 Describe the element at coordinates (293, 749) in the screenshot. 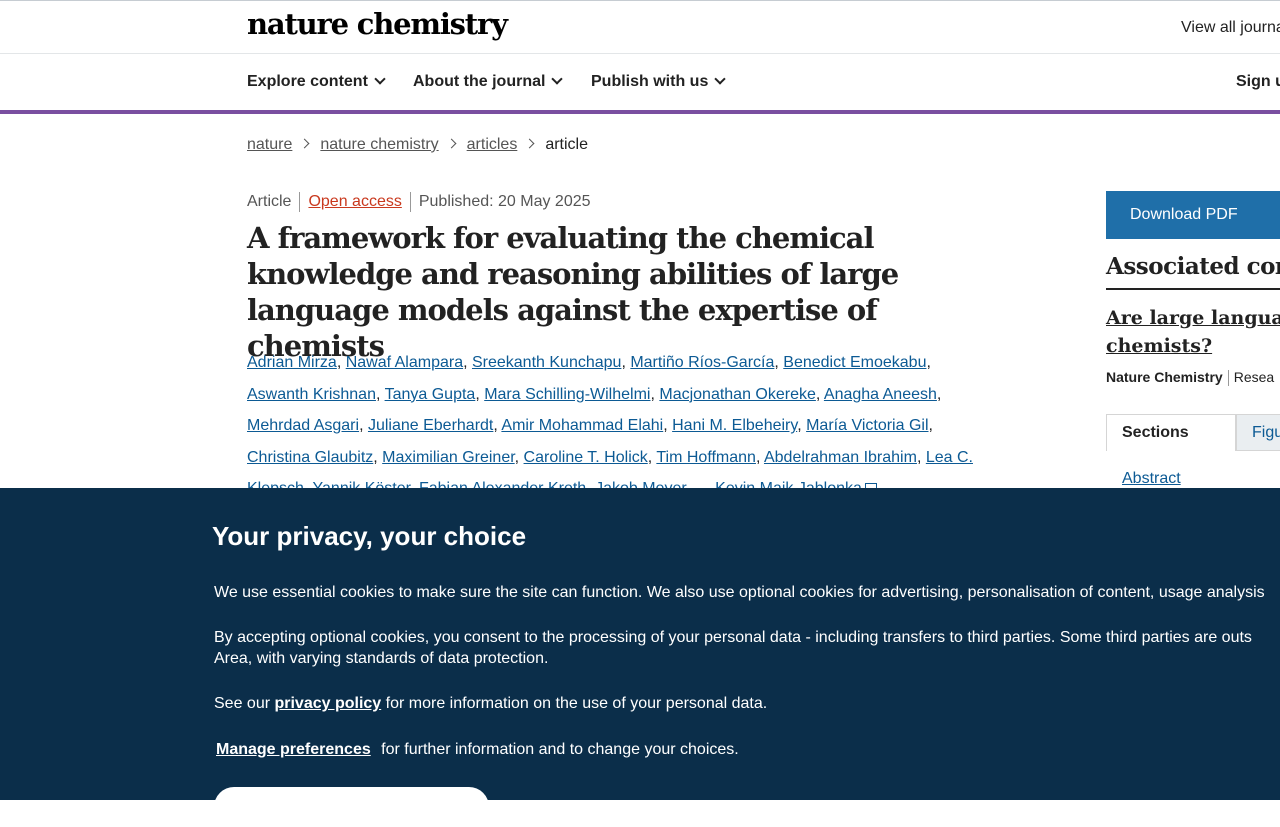

I see `manage-preferences-link: Manage preferences` at that location.